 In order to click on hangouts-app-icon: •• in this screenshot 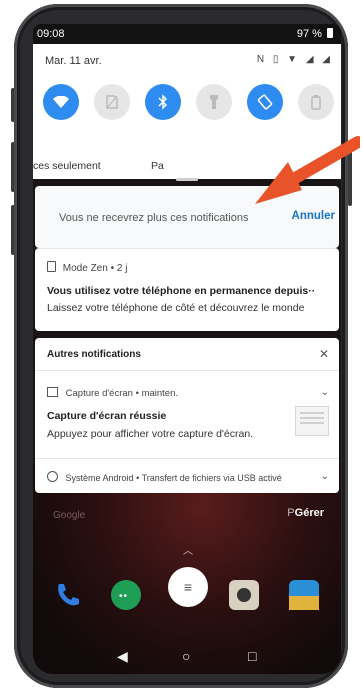, I will do `click(126, 595)`.